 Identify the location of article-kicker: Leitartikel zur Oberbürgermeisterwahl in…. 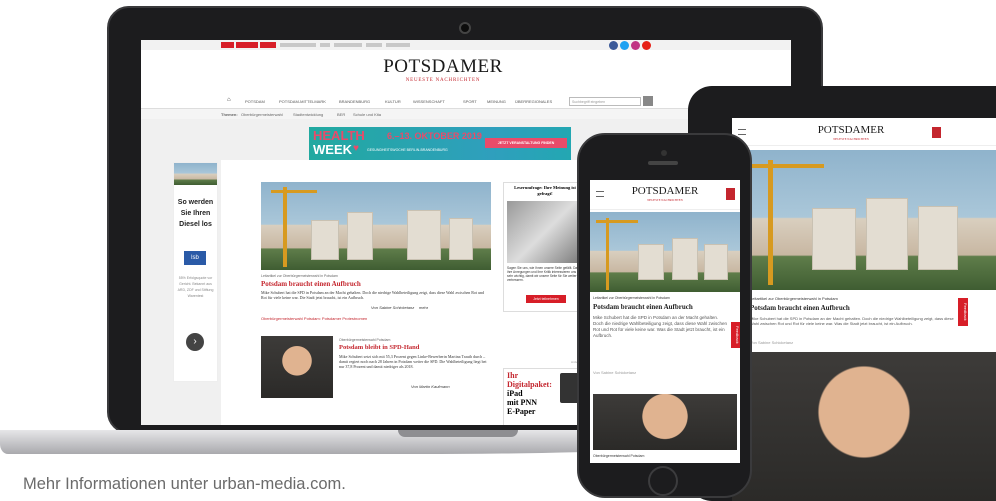
(299, 276).